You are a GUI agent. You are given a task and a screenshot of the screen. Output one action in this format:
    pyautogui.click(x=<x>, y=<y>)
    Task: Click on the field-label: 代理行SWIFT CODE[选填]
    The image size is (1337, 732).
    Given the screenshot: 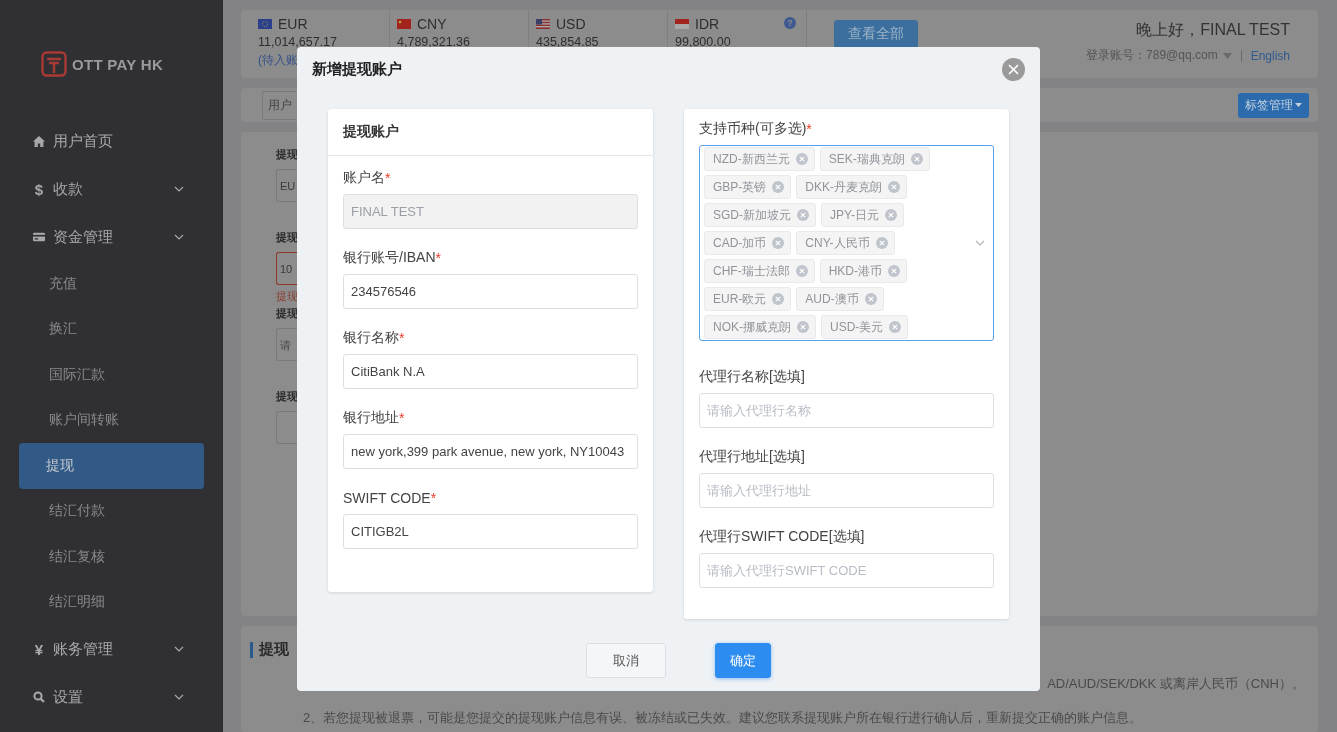 What is the action you would take?
    pyautogui.click(x=782, y=537)
    